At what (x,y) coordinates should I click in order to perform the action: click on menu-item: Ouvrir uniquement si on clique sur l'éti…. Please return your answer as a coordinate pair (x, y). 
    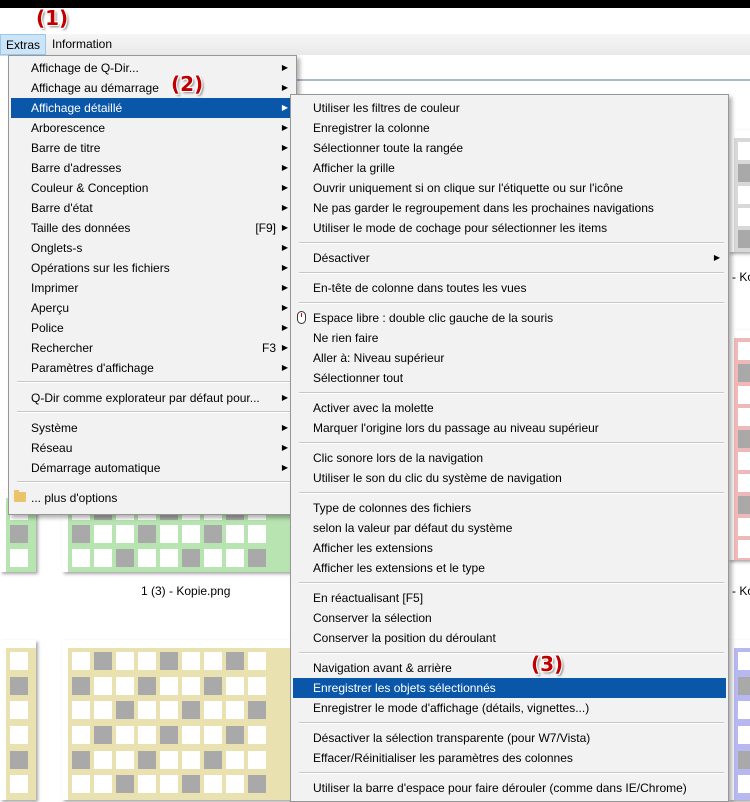
    Looking at the image, I should click on (509, 188).